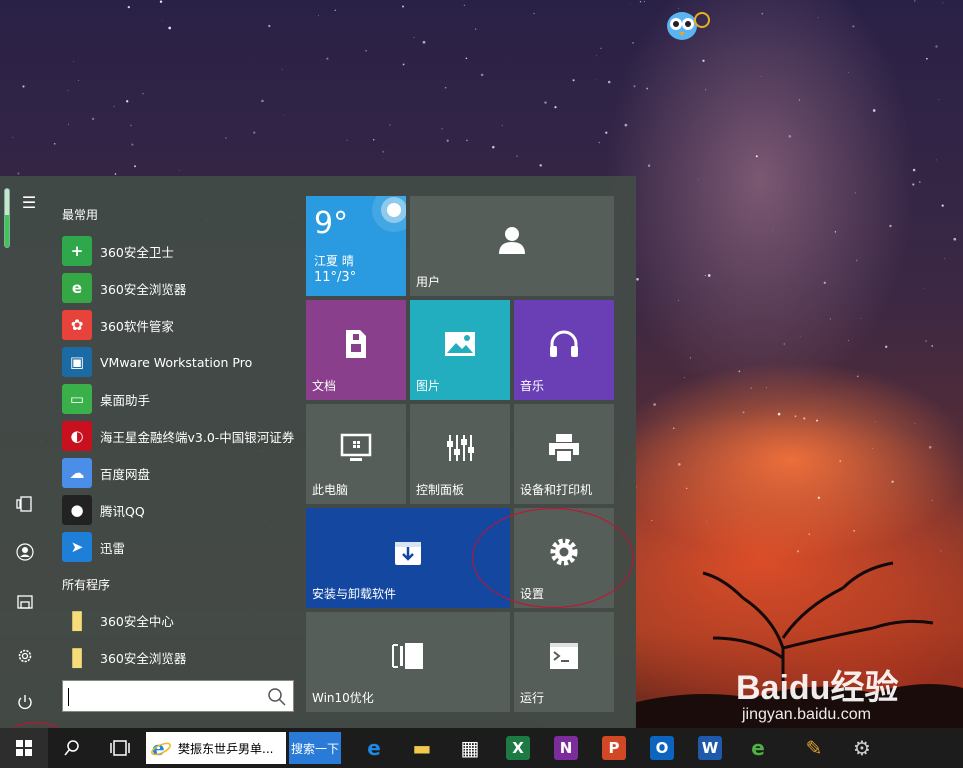 The width and height of the screenshot is (963, 768). What do you see at coordinates (178, 547) in the screenshot?
I see `app-list-item: ➤ 迅雷` at bounding box center [178, 547].